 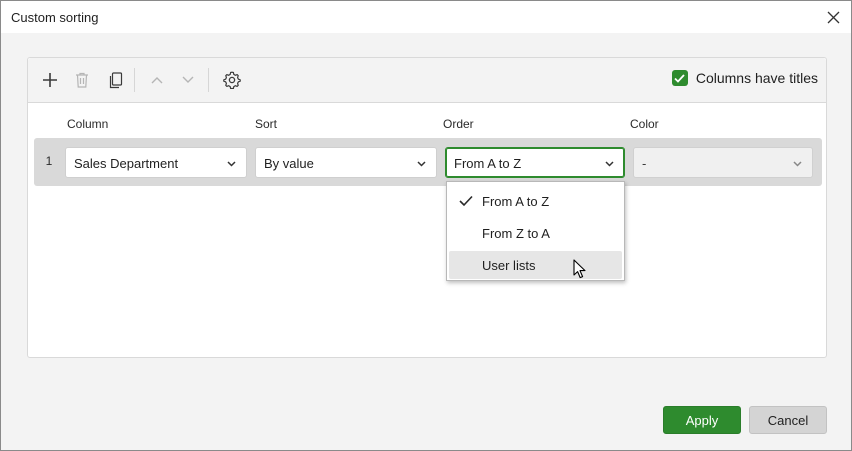 I want to click on delete-level-button, so click(x=82, y=80).